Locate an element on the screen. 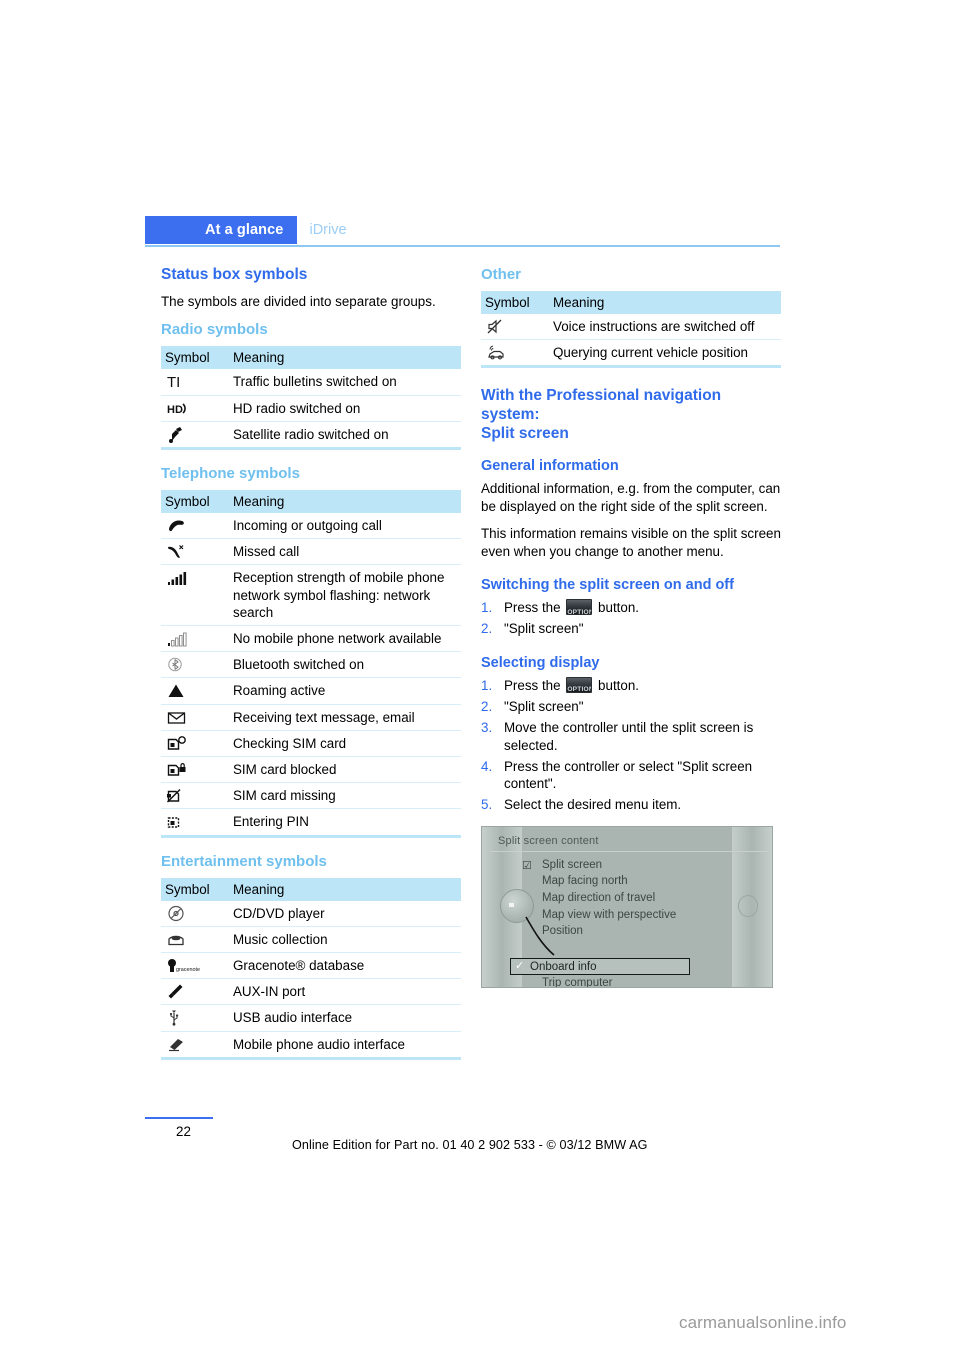 The height and width of the screenshot is (1358, 960). cell-meaning: Missed call is located at coordinates (345, 552).